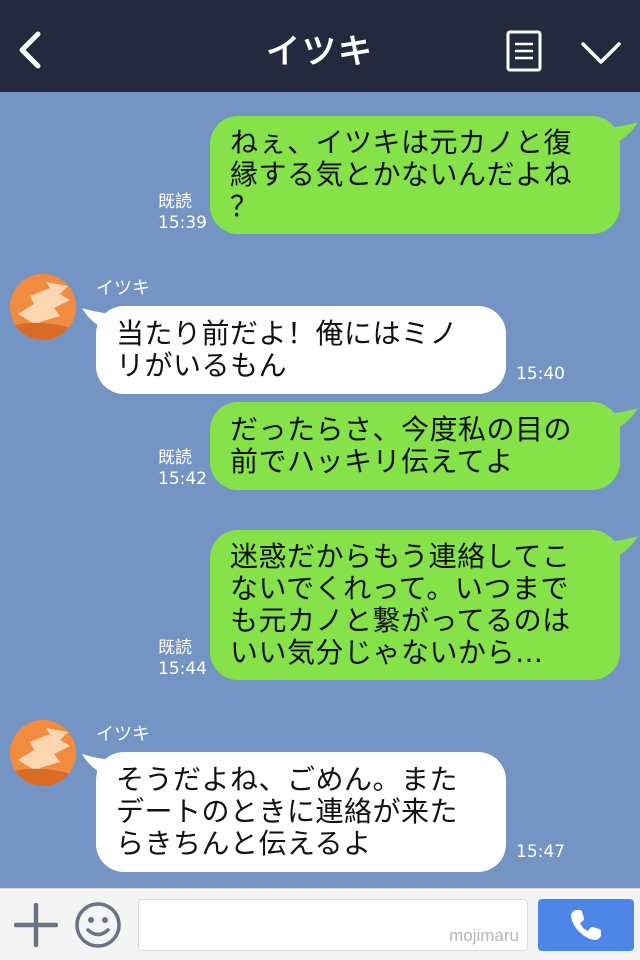 The width and height of the screenshot is (640, 960). What do you see at coordinates (601, 53) in the screenshot?
I see `chevron-down-icon` at bounding box center [601, 53].